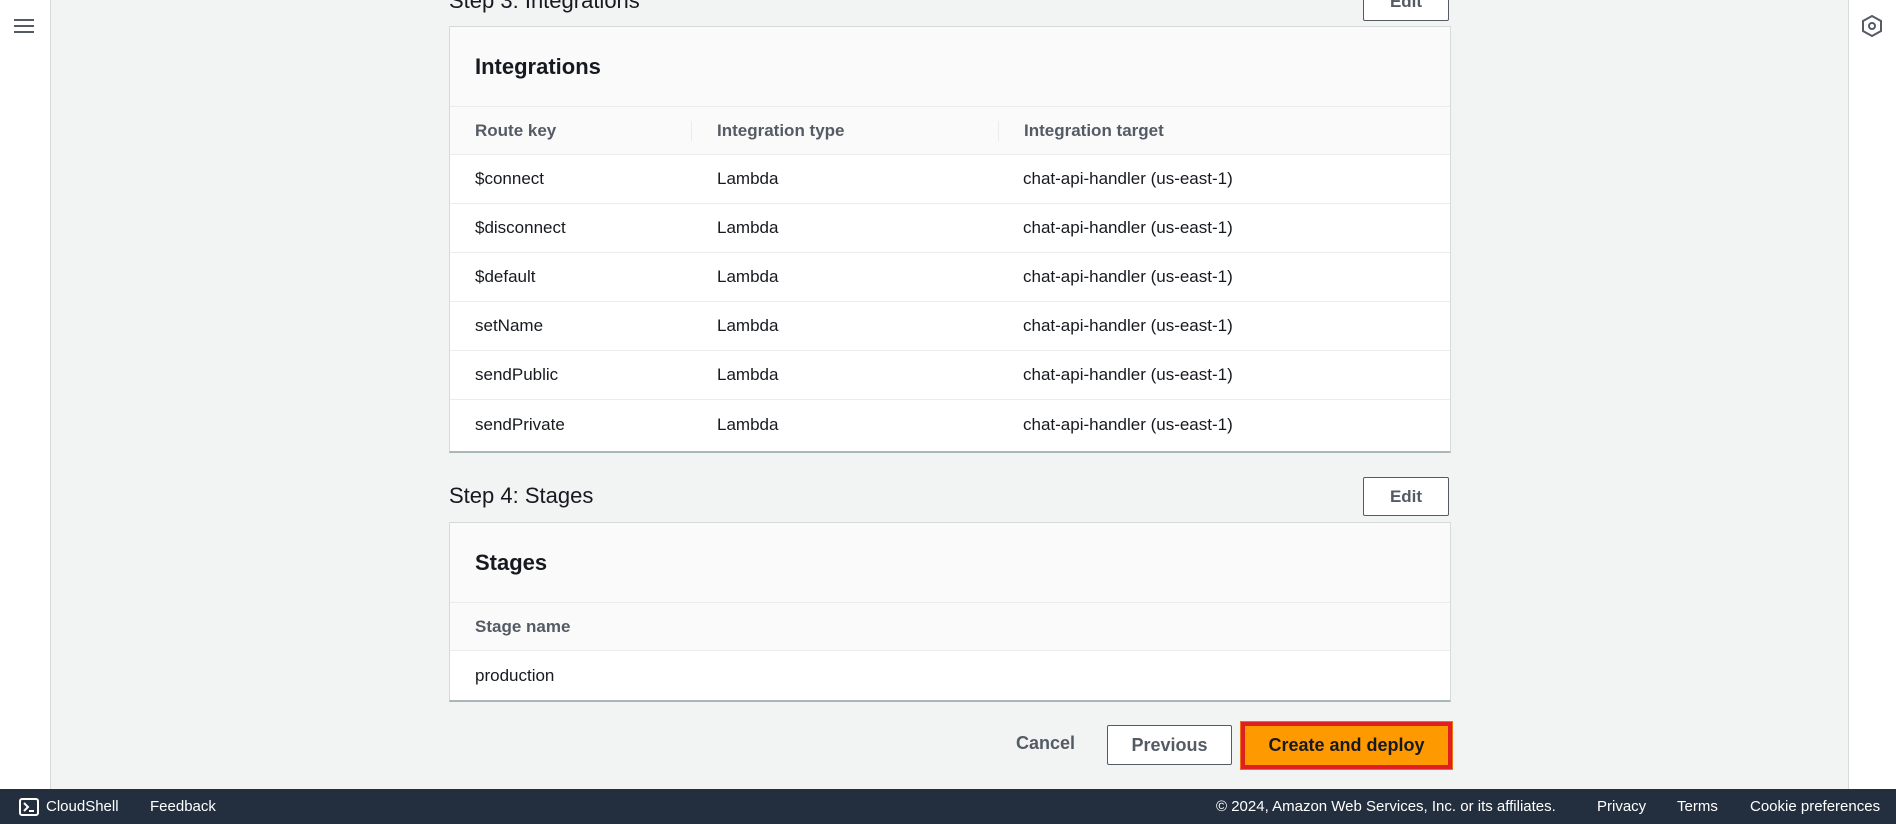 This screenshot has width=1896, height=824. What do you see at coordinates (950, 67) in the screenshot?
I see `integrations-panel-header: Integrations` at bounding box center [950, 67].